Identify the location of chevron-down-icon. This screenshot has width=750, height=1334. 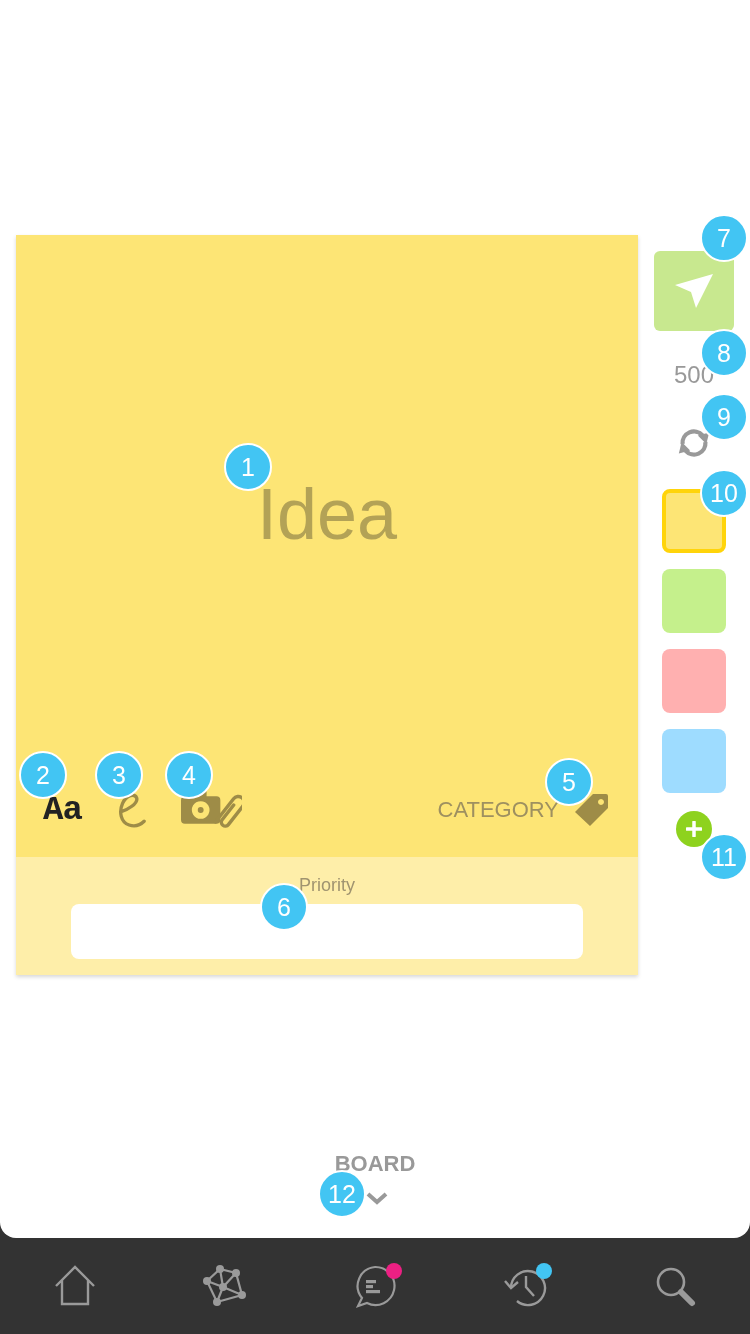
(377, 1198).